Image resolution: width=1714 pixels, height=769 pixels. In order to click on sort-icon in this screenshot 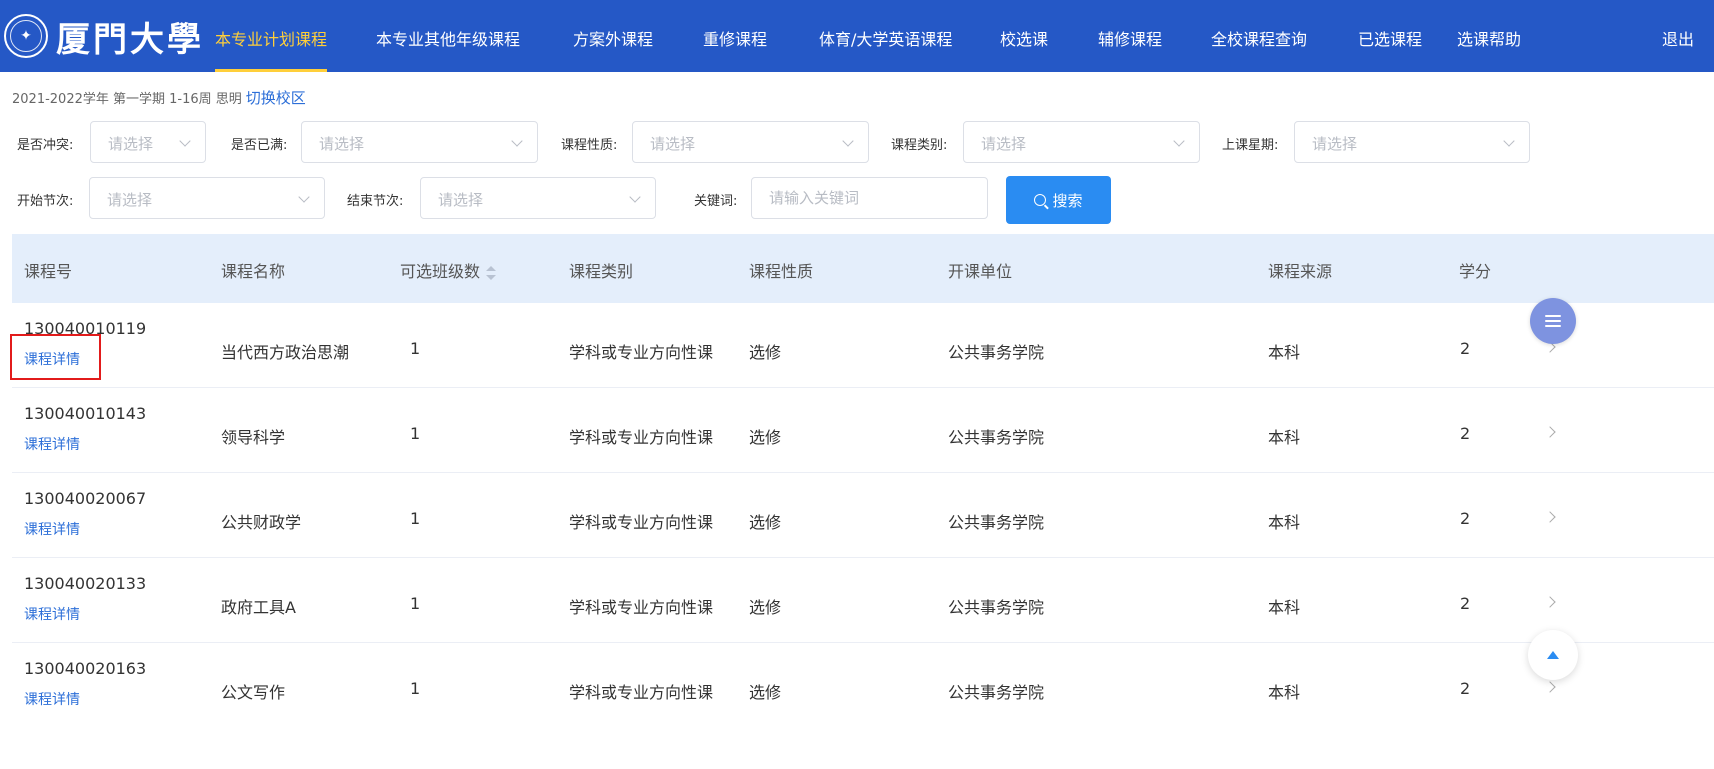, I will do `click(491, 272)`.